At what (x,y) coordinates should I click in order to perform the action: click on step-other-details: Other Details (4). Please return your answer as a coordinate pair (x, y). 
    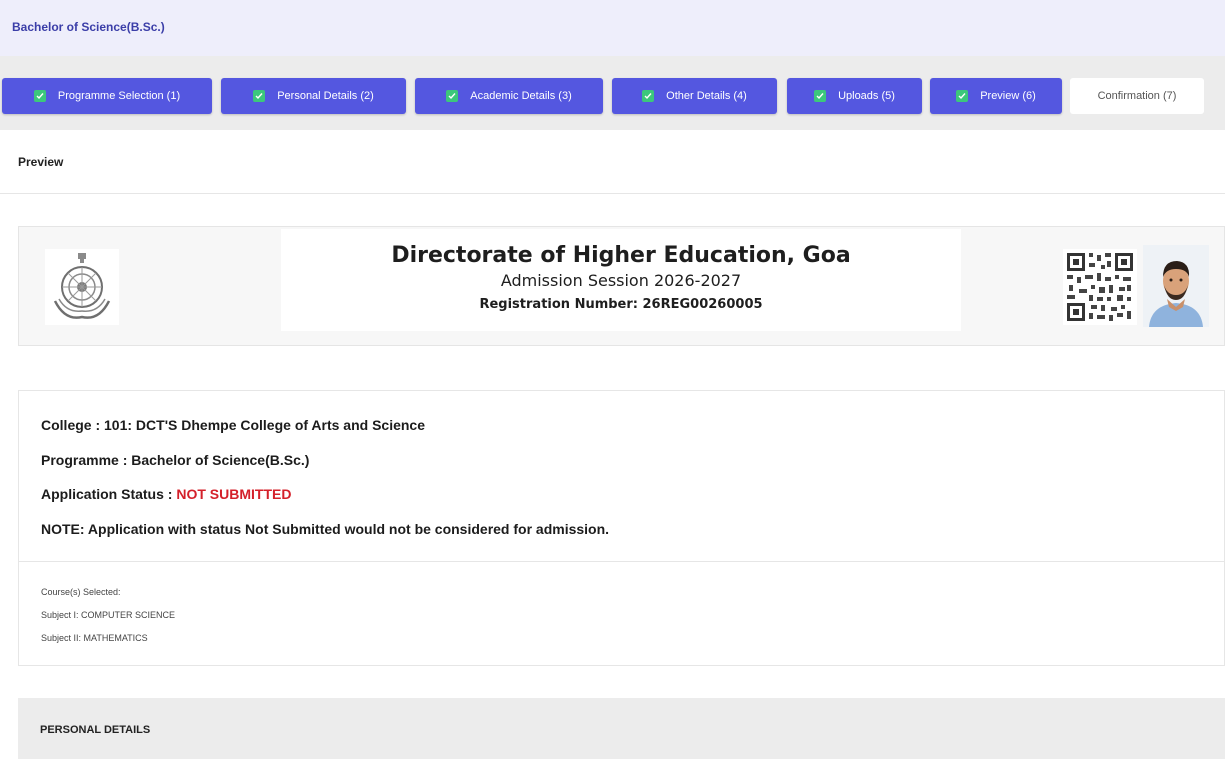
    Looking at the image, I should click on (694, 96).